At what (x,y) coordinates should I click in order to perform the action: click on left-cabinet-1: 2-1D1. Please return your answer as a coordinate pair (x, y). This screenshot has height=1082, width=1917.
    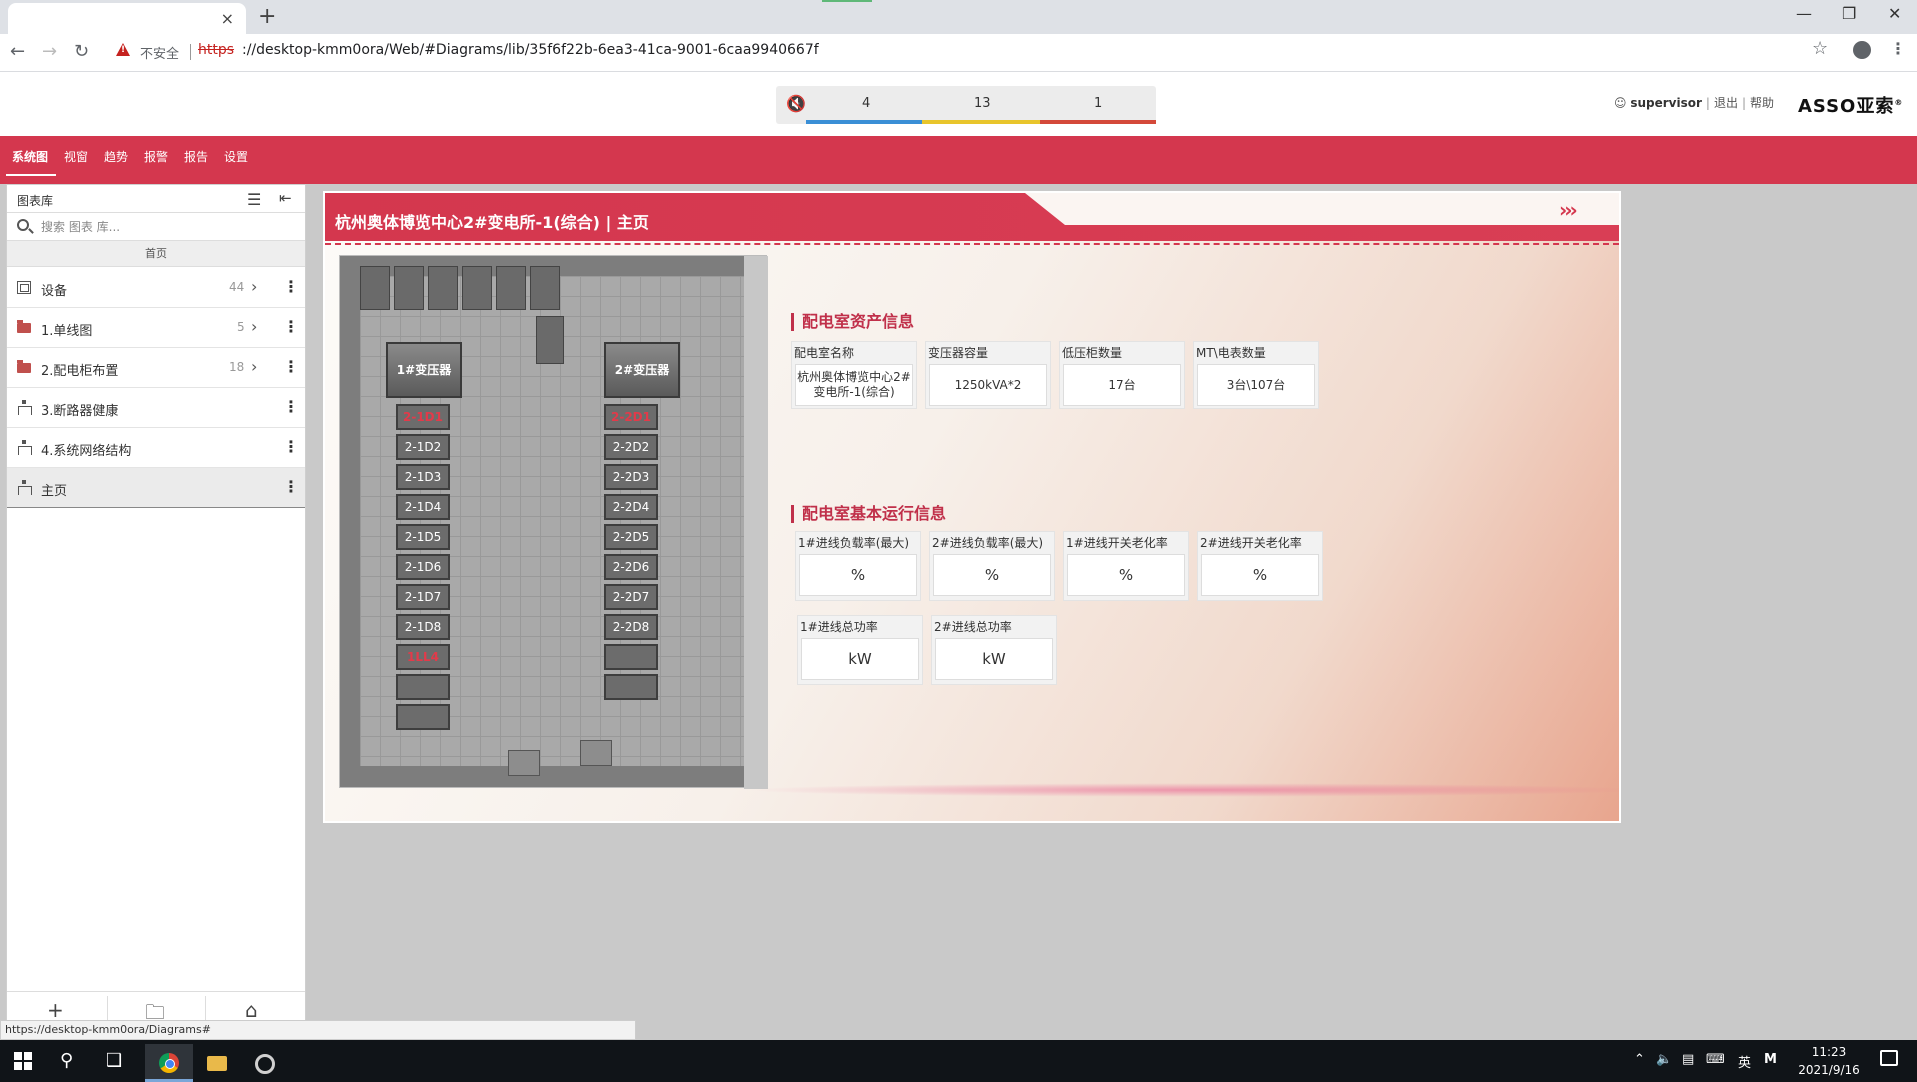
    Looking at the image, I should click on (423, 417).